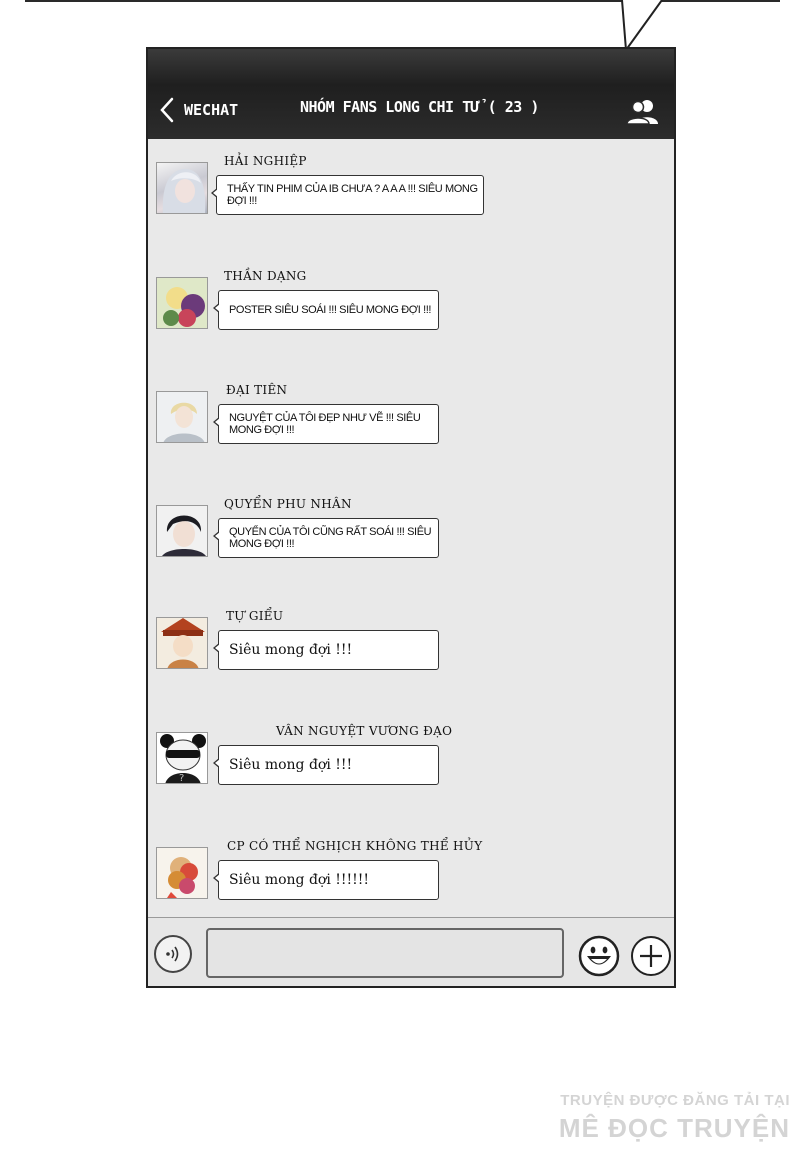 This screenshot has width=800, height=1168. Describe the element at coordinates (364, 731) in the screenshot. I see `sender-name: VÂN NGUYỆT VƯƠNG ĐẠO` at that location.